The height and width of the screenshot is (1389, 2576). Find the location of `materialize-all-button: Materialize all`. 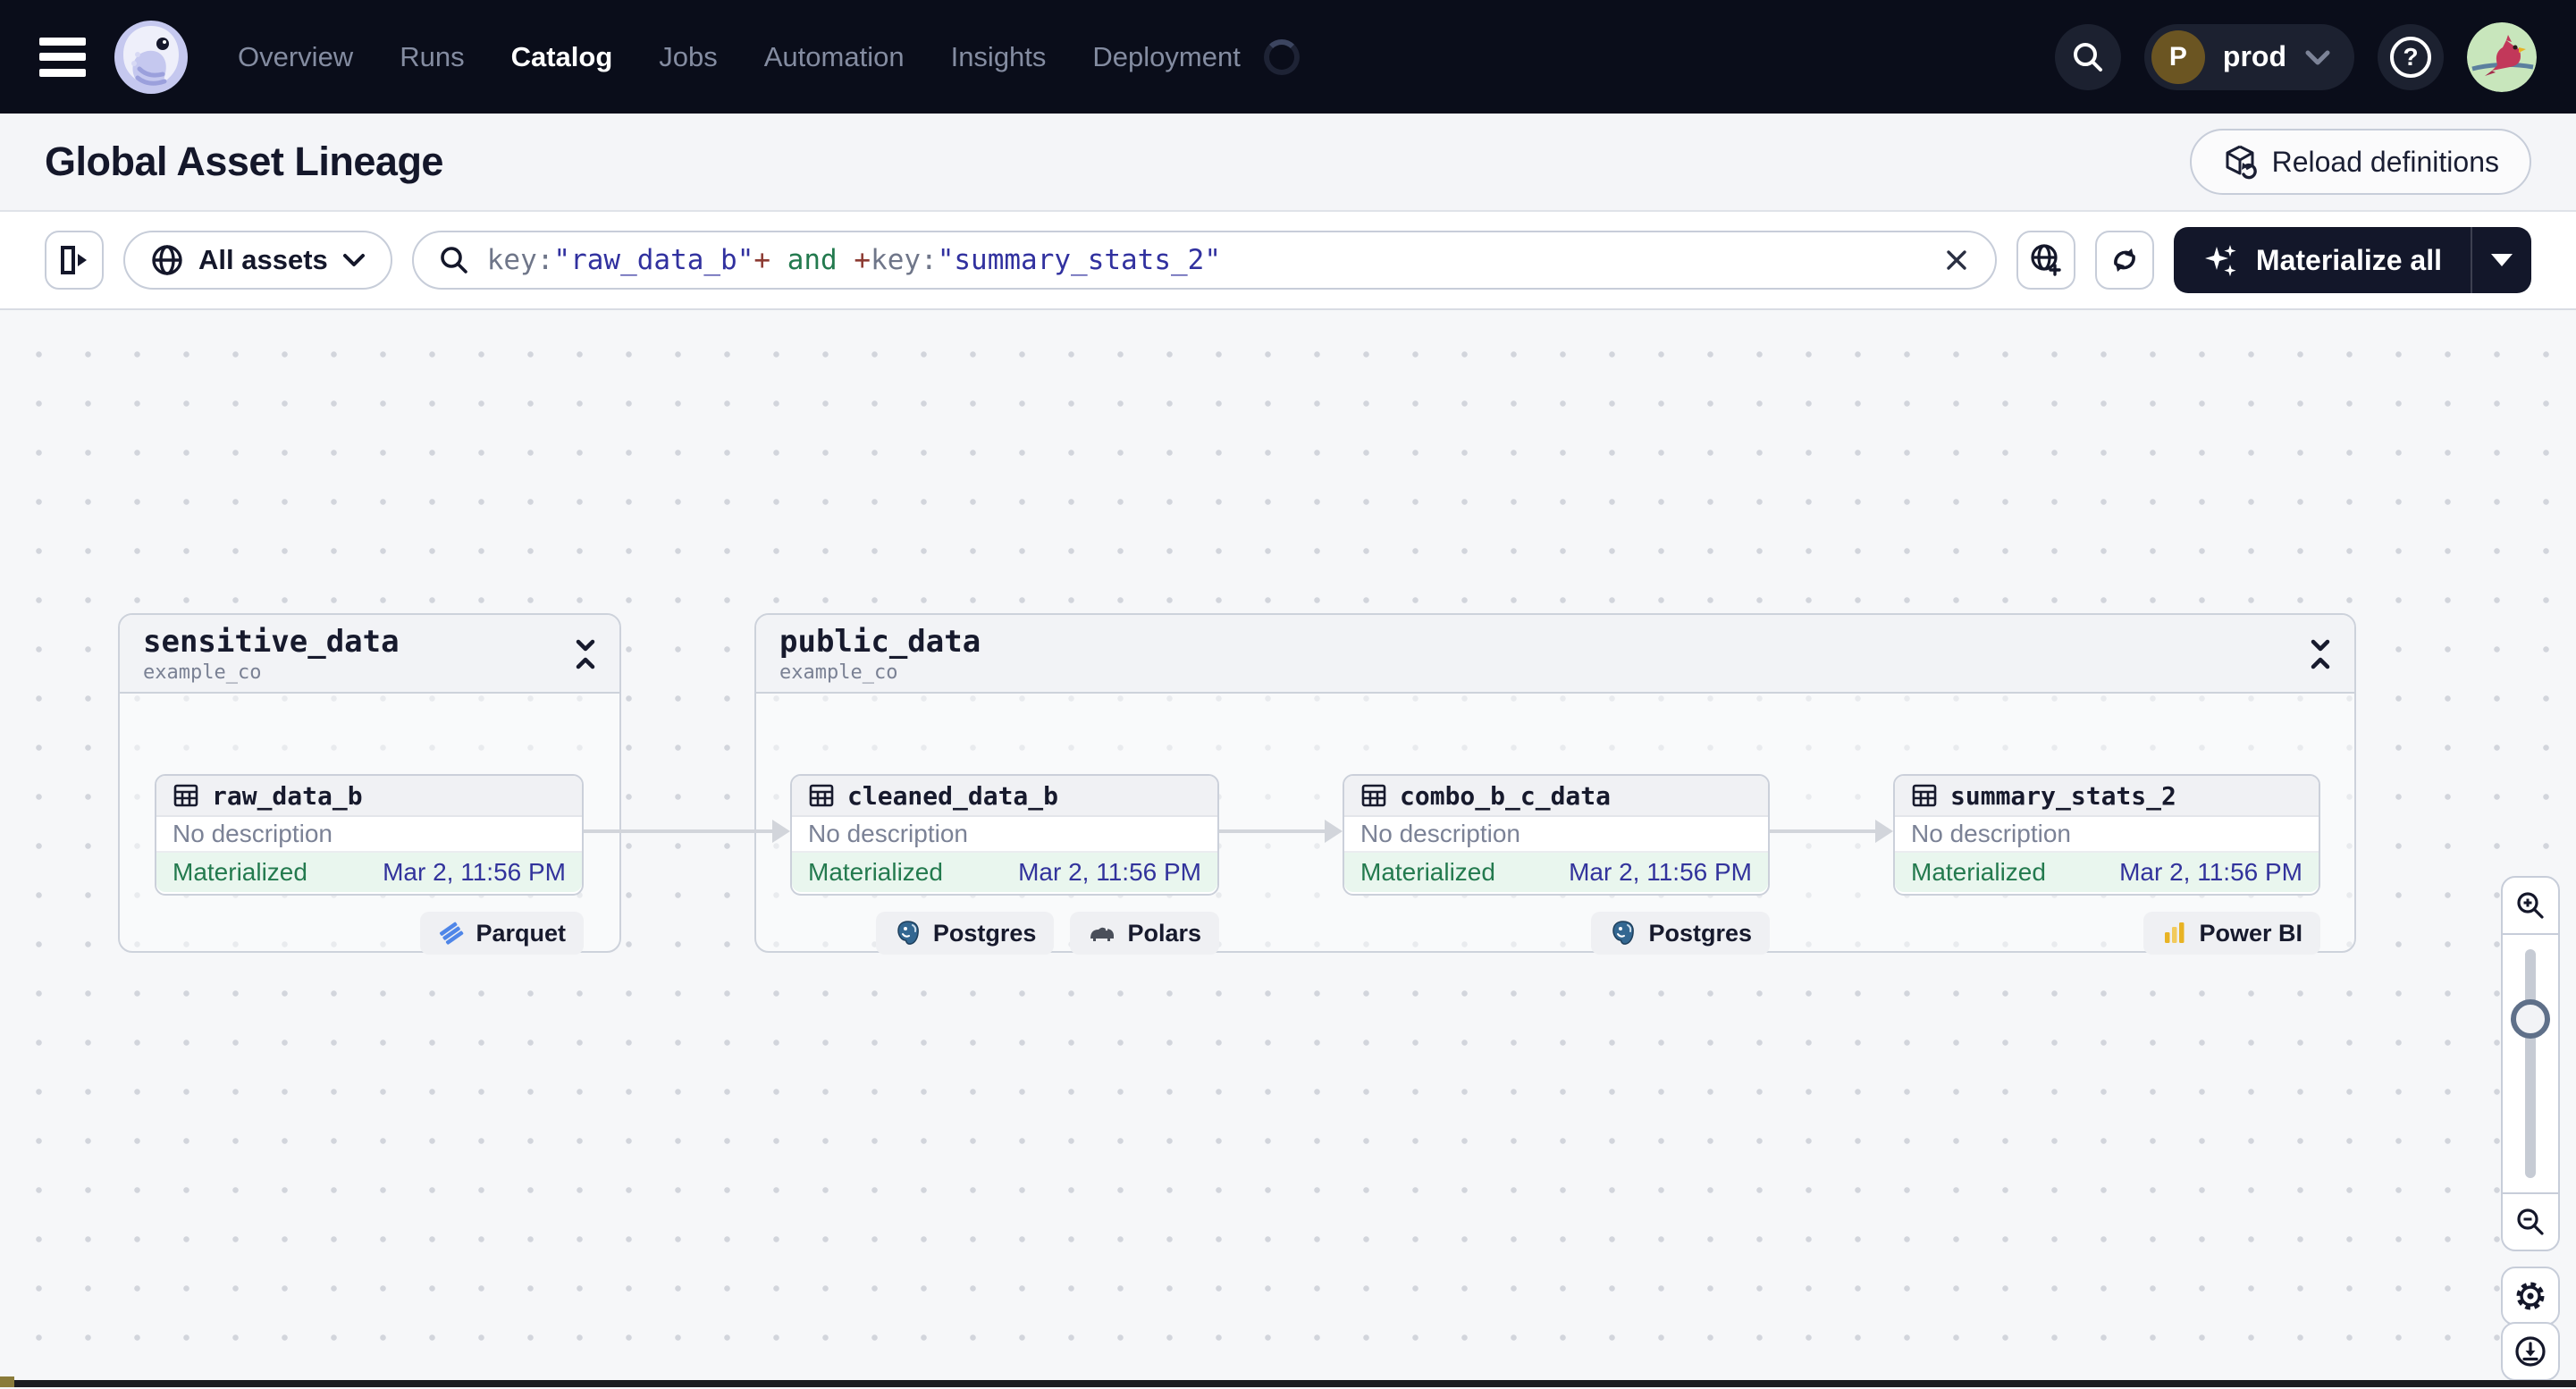

materialize-all-button: Materialize all is located at coordinates (2323, 260).